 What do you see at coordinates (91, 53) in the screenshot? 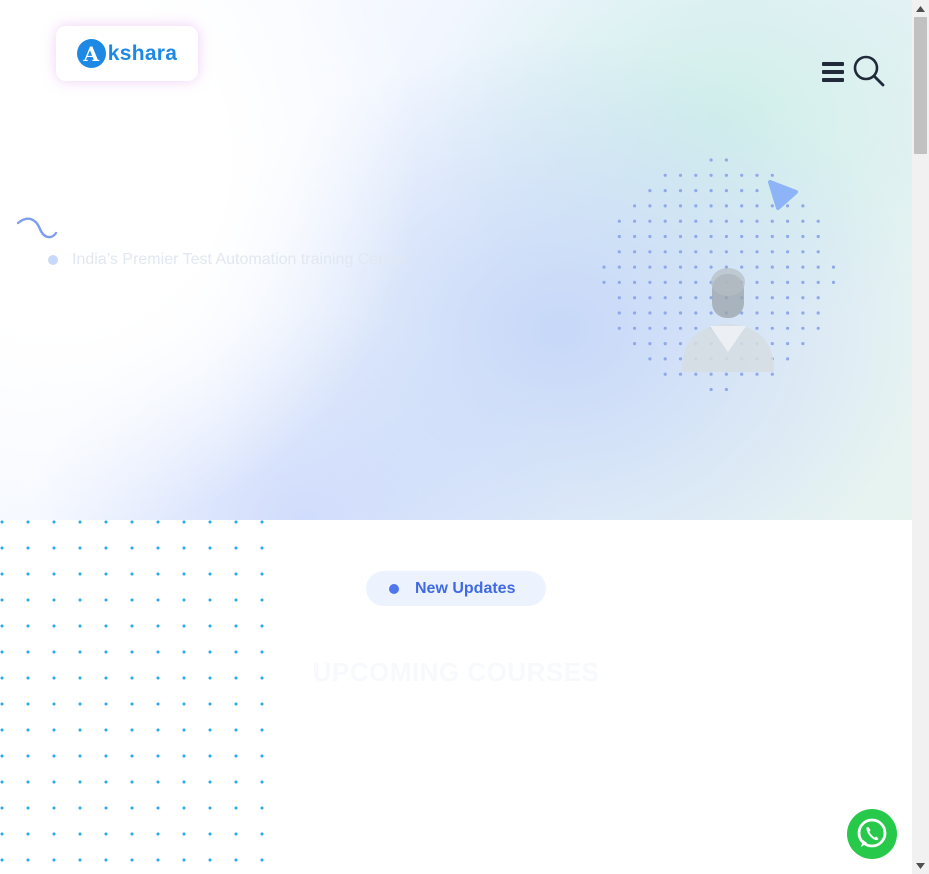
I see `logo-badge: A` at bounding box center [91, 53].